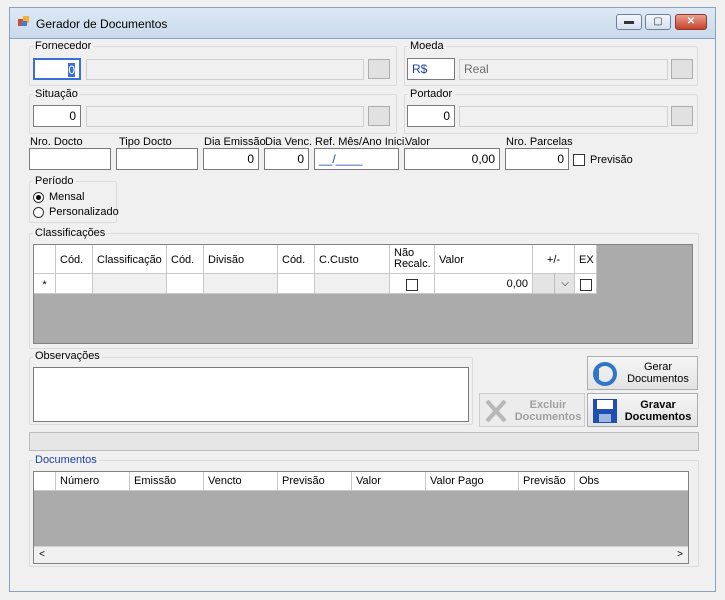 The width and height of the screenshot is (725, 600). What do you see at coordinates (682, 116) in the screenshot?
I see `portador-search-button` at bounding box center [682, 116].